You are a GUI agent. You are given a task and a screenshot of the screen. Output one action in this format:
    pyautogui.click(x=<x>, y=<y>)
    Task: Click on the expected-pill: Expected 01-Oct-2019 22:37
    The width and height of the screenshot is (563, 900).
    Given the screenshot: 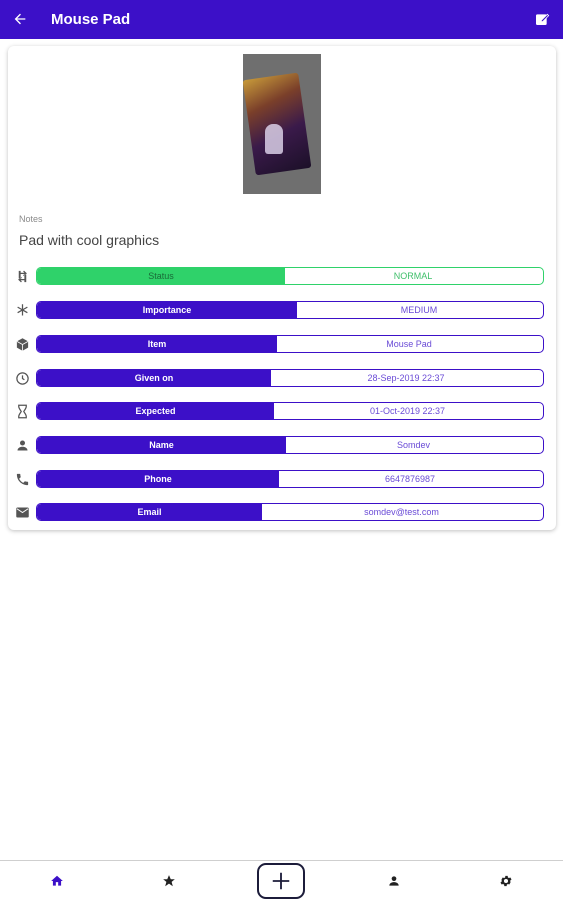 What is the action you would take?
    pyautogui.click(x=290, y=411)
    